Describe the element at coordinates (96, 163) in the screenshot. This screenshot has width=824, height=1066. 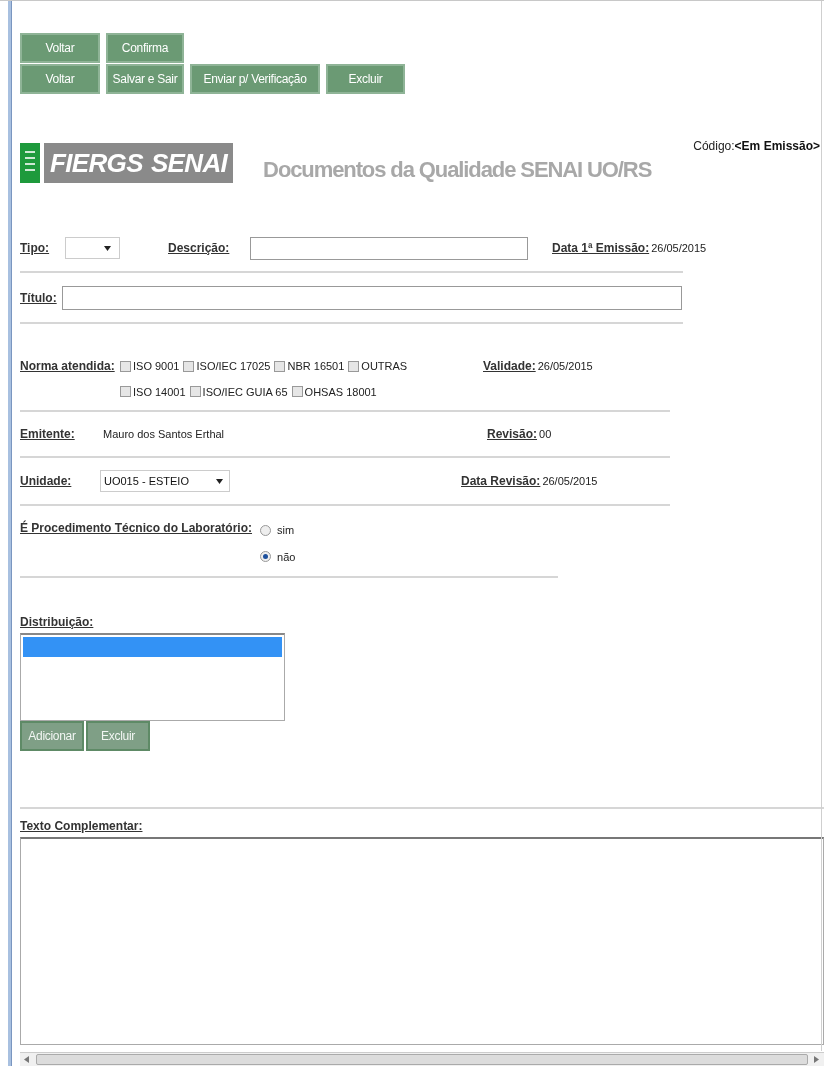
I see `logo-word: FIERGS` at that location.